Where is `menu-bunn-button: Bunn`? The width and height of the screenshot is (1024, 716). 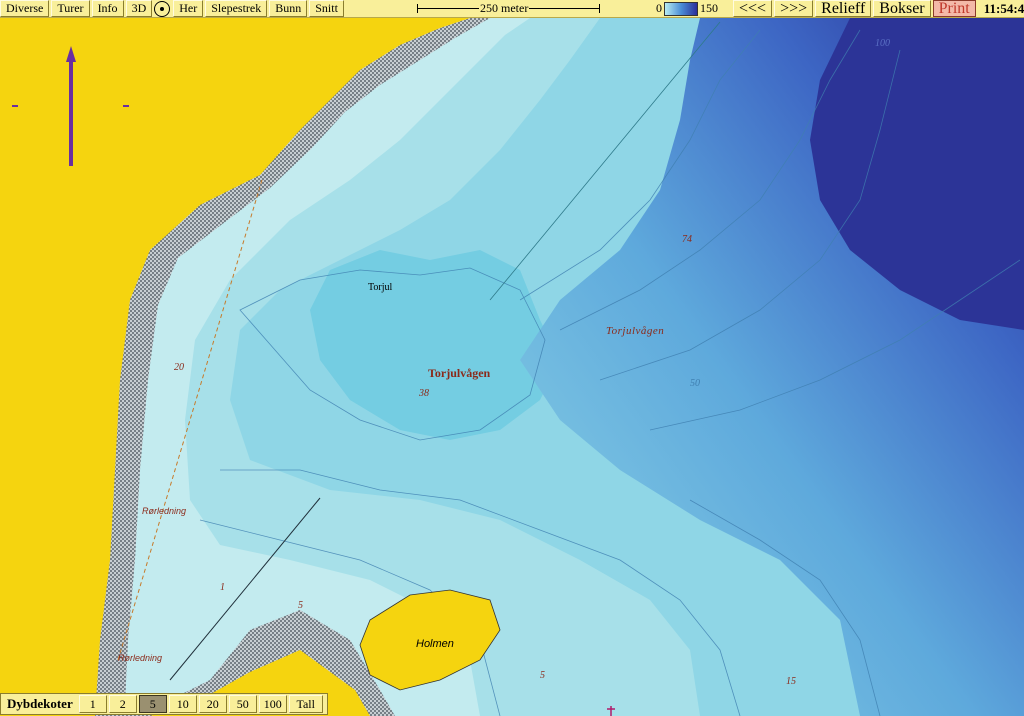
menu-bunn-button: Bunn is located at coordinates (288, 8).